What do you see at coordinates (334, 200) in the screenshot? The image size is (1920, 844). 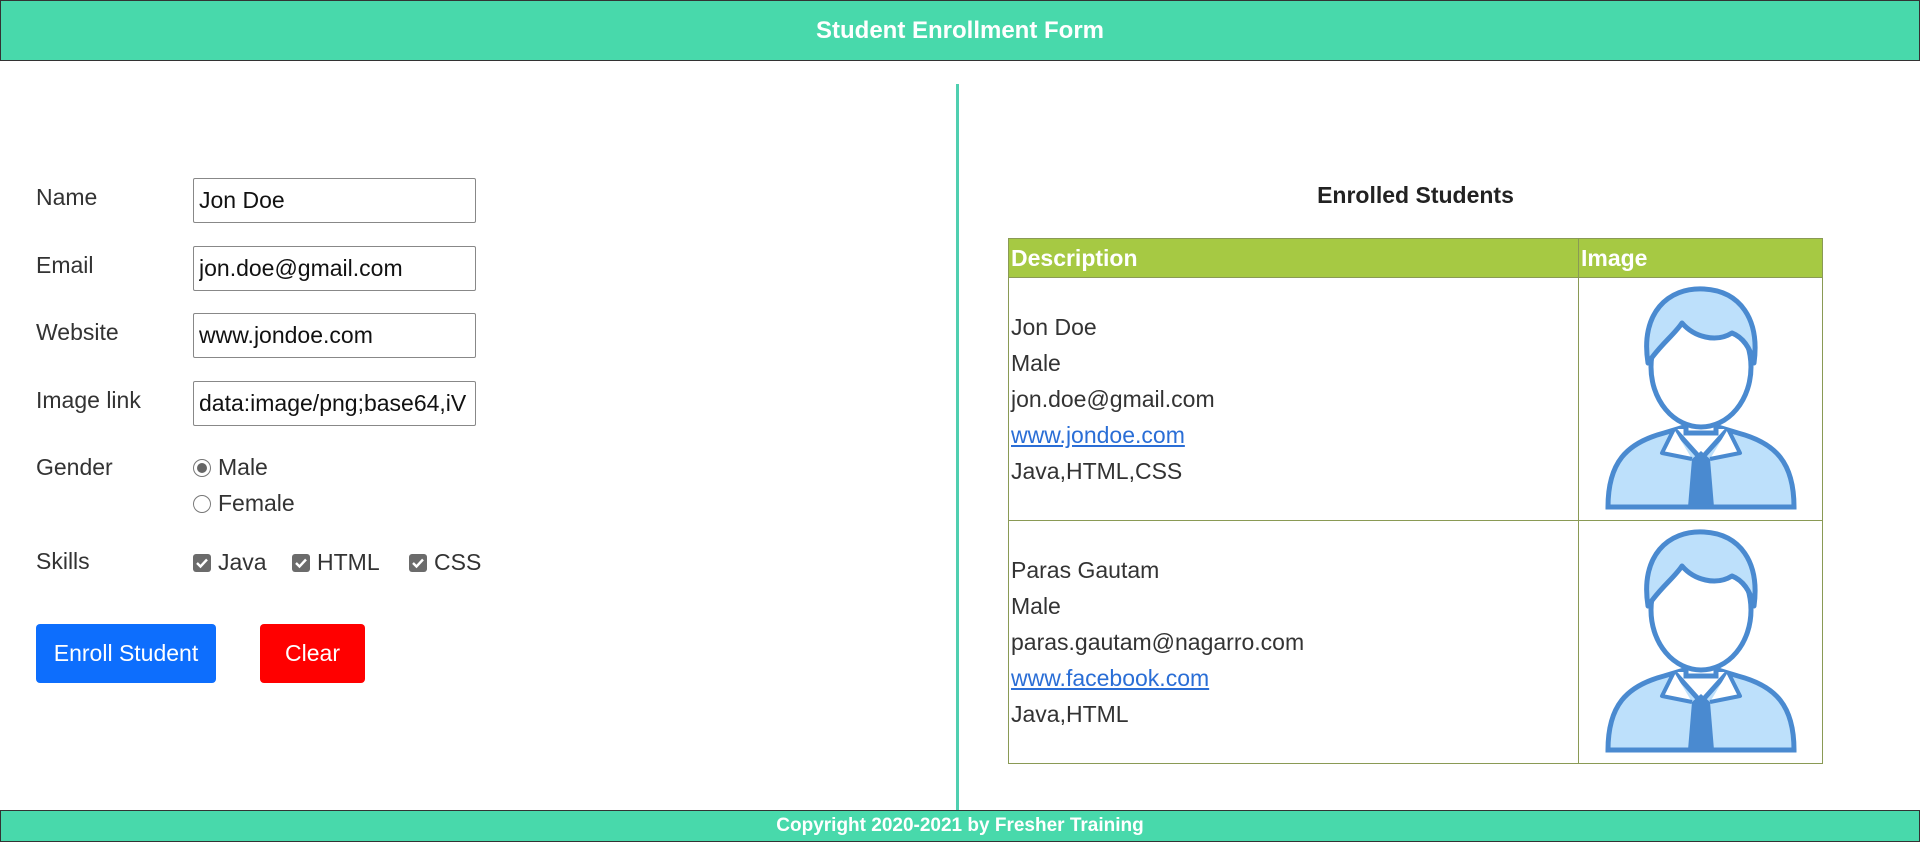 I see `name-input` at bounding box center [334, 200].